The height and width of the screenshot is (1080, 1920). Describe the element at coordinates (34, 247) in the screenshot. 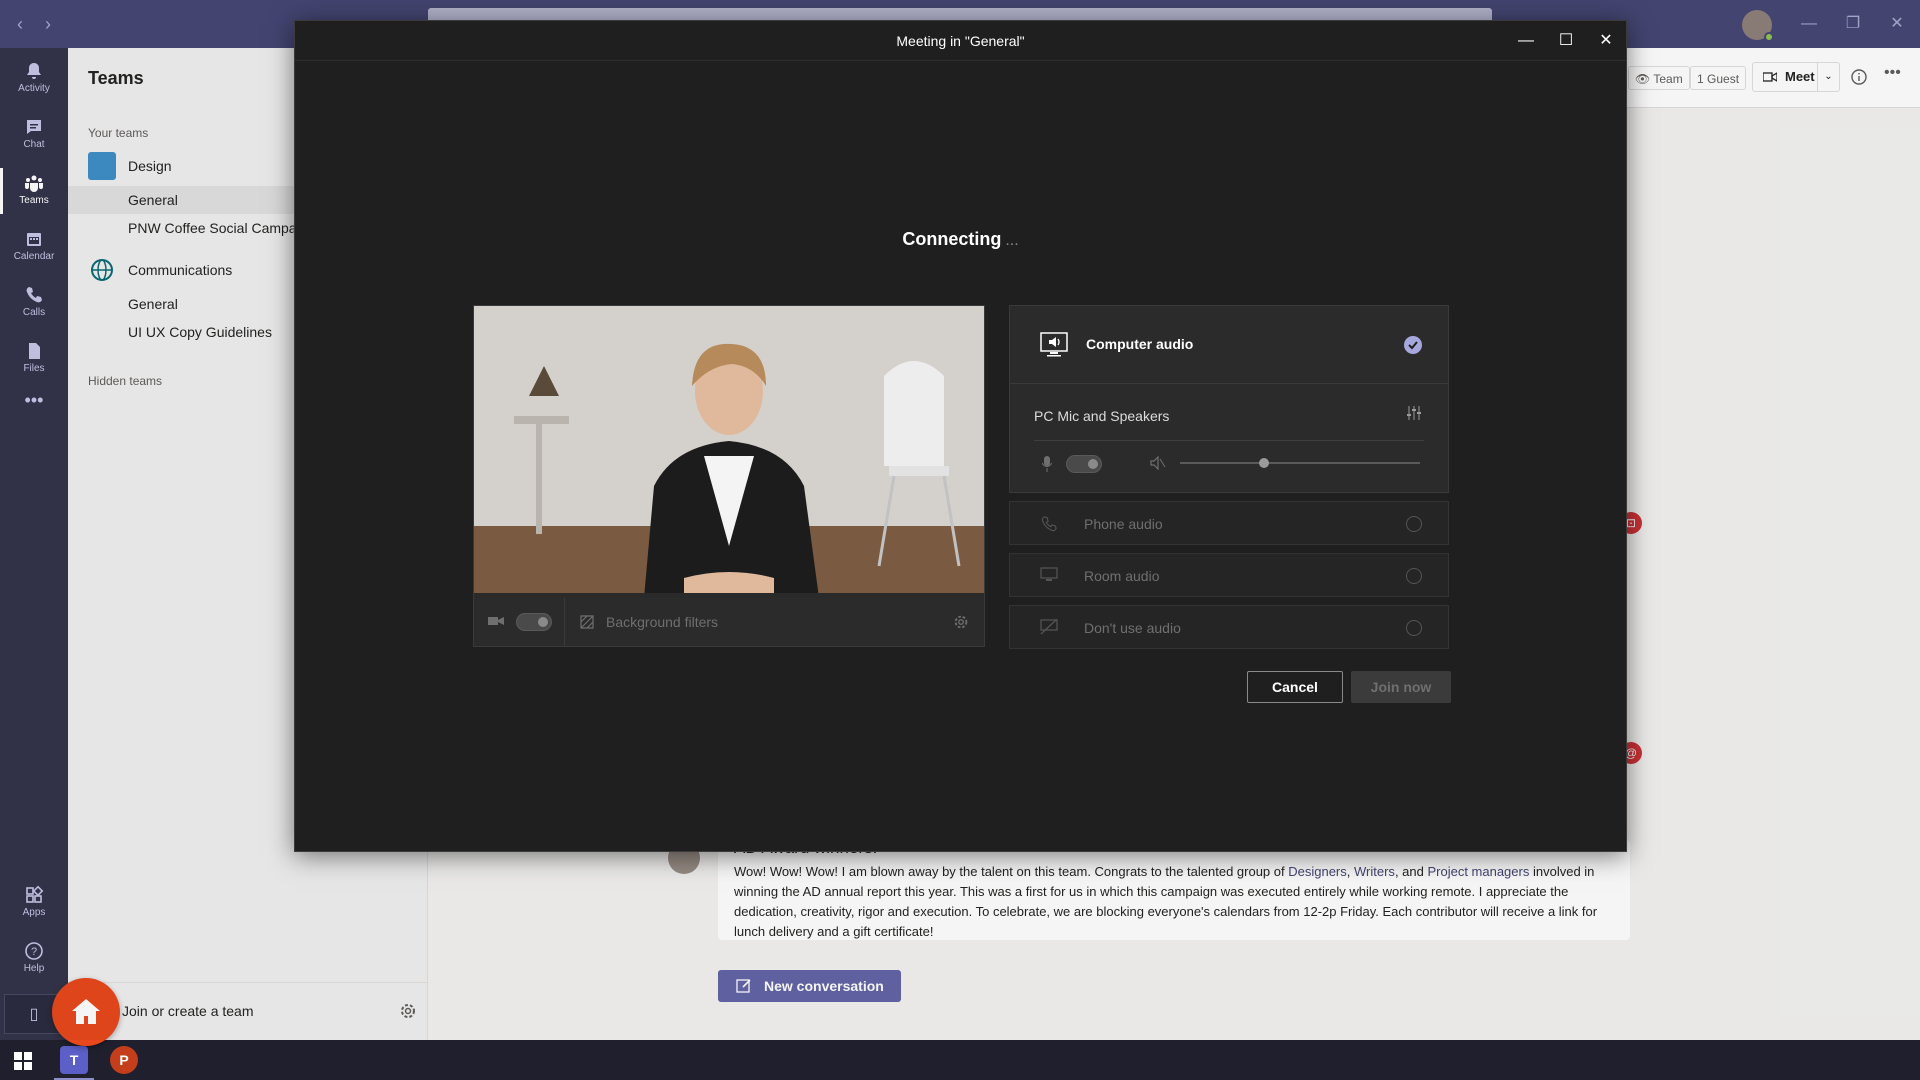

I see `rail-calendar: Calendar` at that location.